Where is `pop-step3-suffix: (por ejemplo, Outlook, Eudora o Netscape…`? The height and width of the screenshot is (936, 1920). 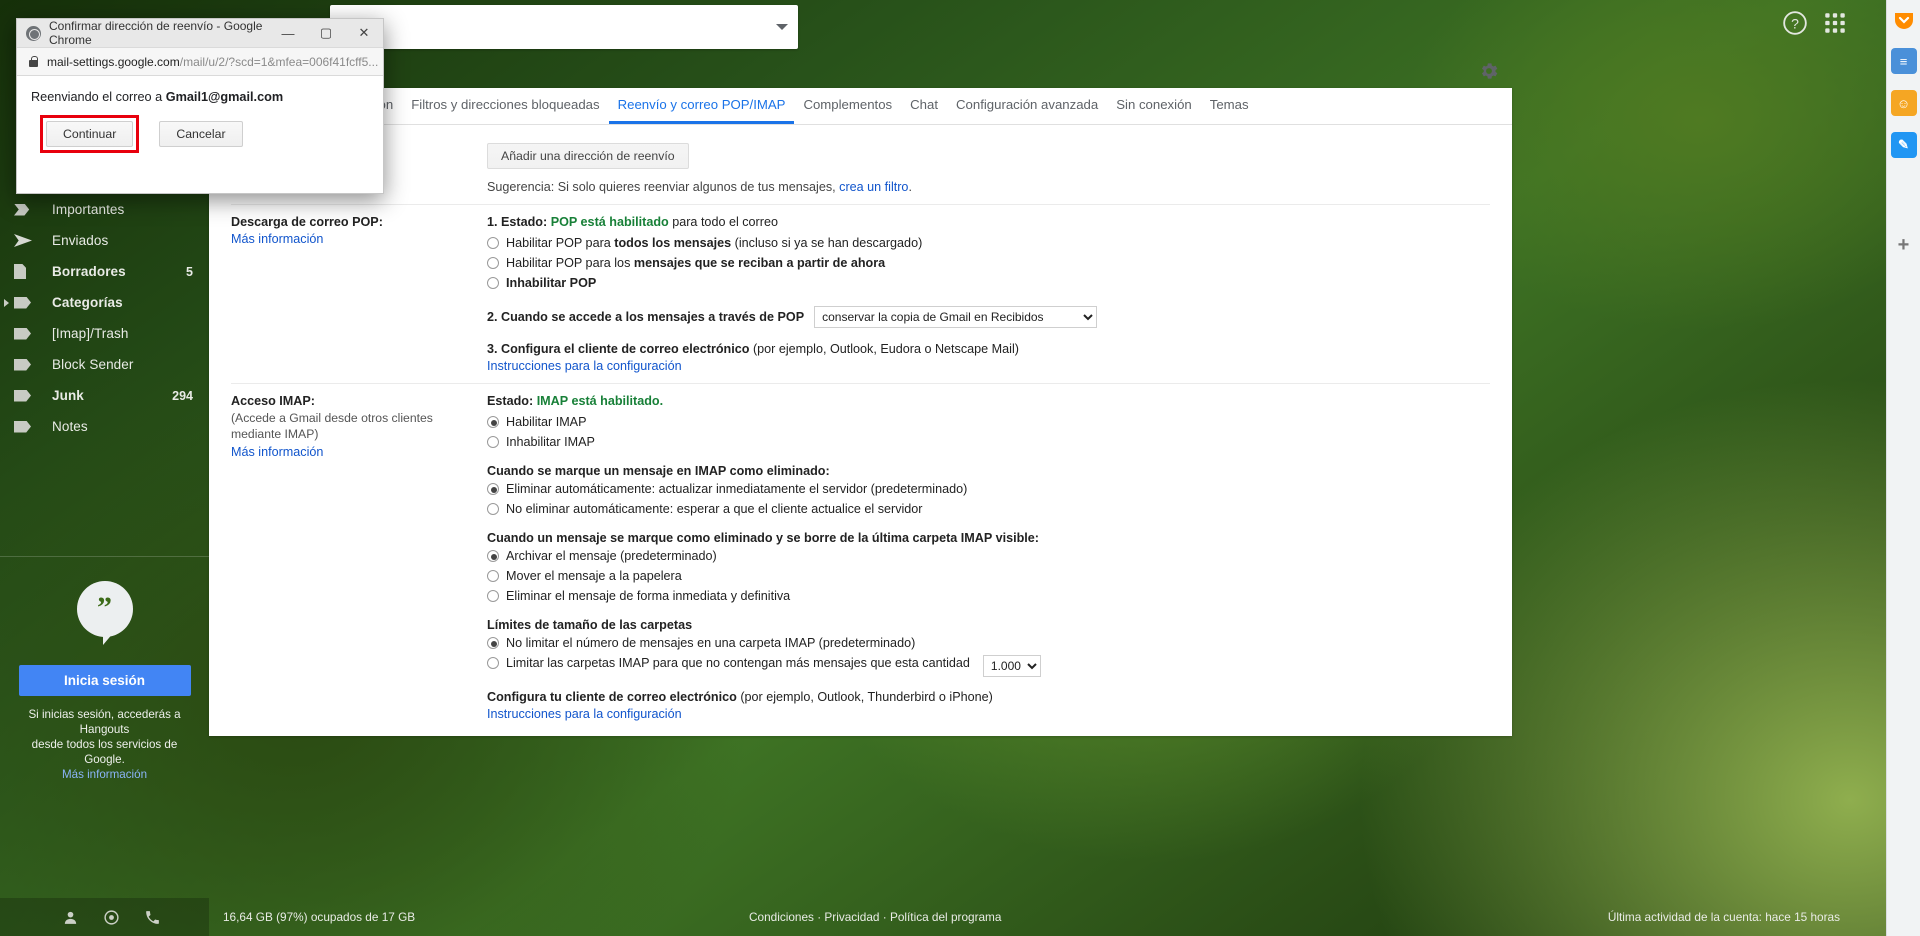 pop-step3-suffix: (por ejemplo, Outlook, Eudora o Netscape… is located at coordinates (884, 349).